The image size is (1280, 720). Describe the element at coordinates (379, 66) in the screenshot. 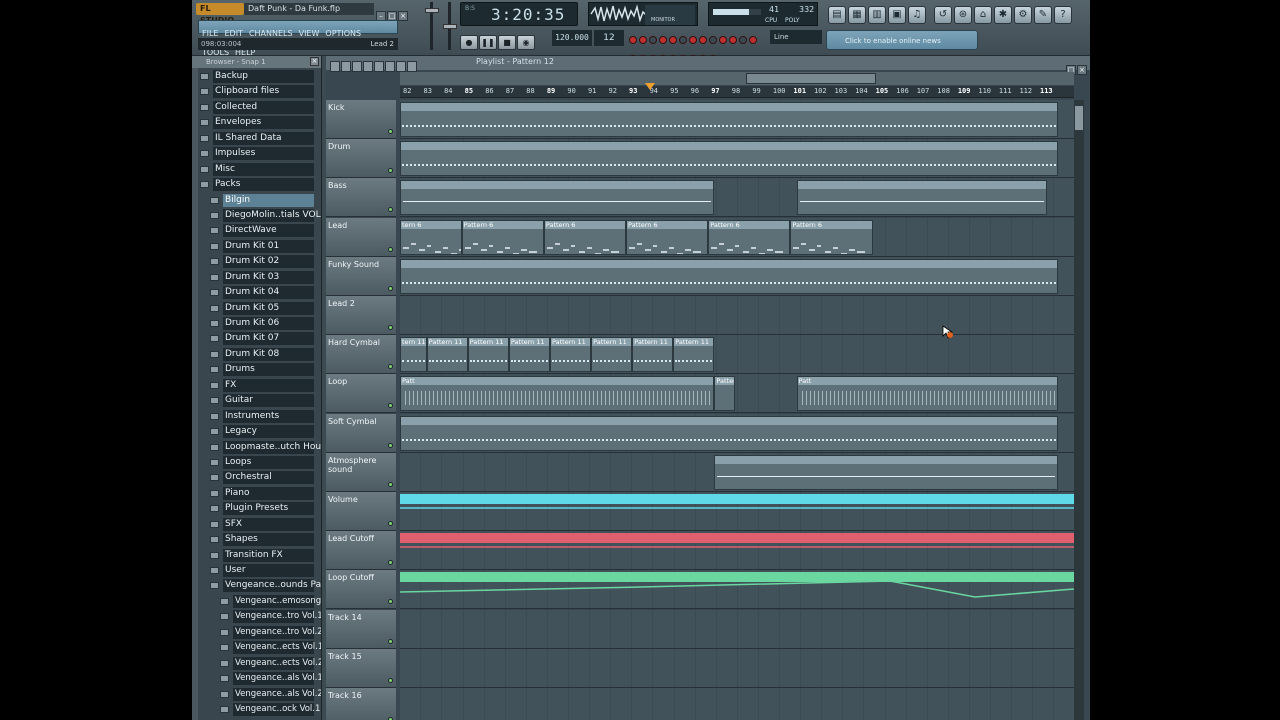

I see `slice-tool-icon` at that location.